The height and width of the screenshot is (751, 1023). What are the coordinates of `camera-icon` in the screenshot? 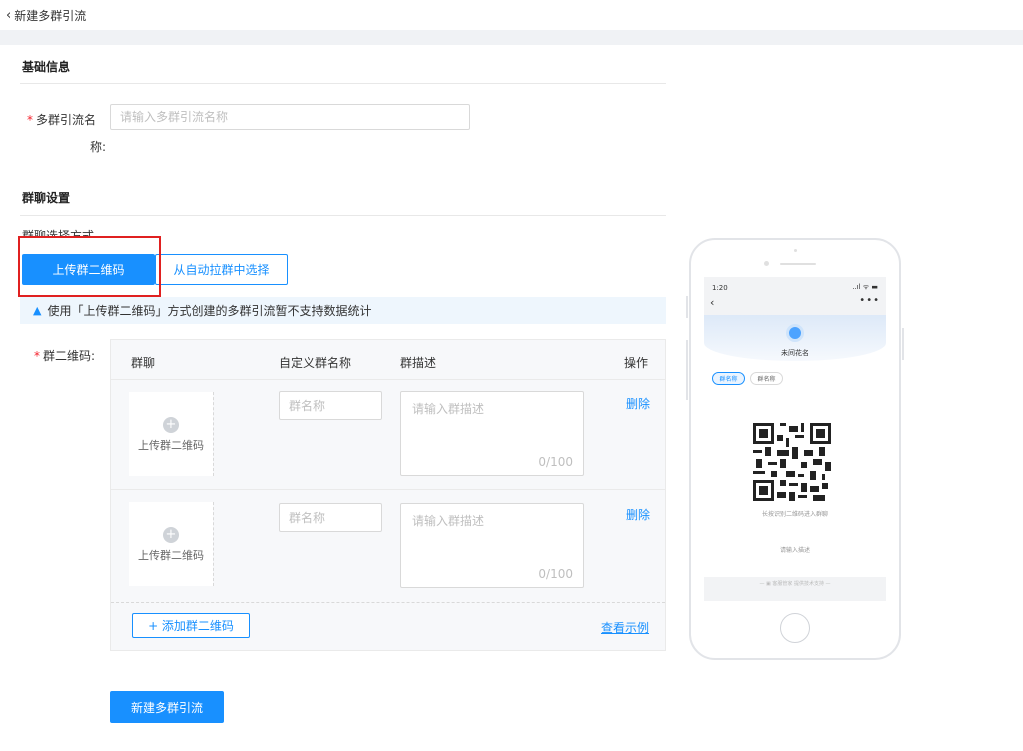 It's located at (766, 263).